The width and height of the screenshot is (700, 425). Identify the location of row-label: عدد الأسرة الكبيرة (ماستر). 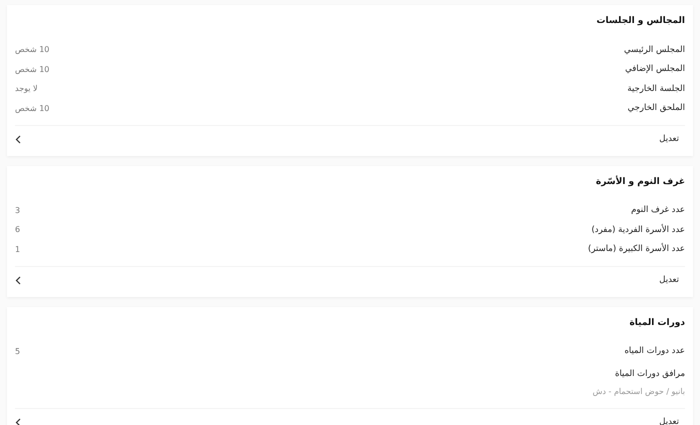
(636, 249).